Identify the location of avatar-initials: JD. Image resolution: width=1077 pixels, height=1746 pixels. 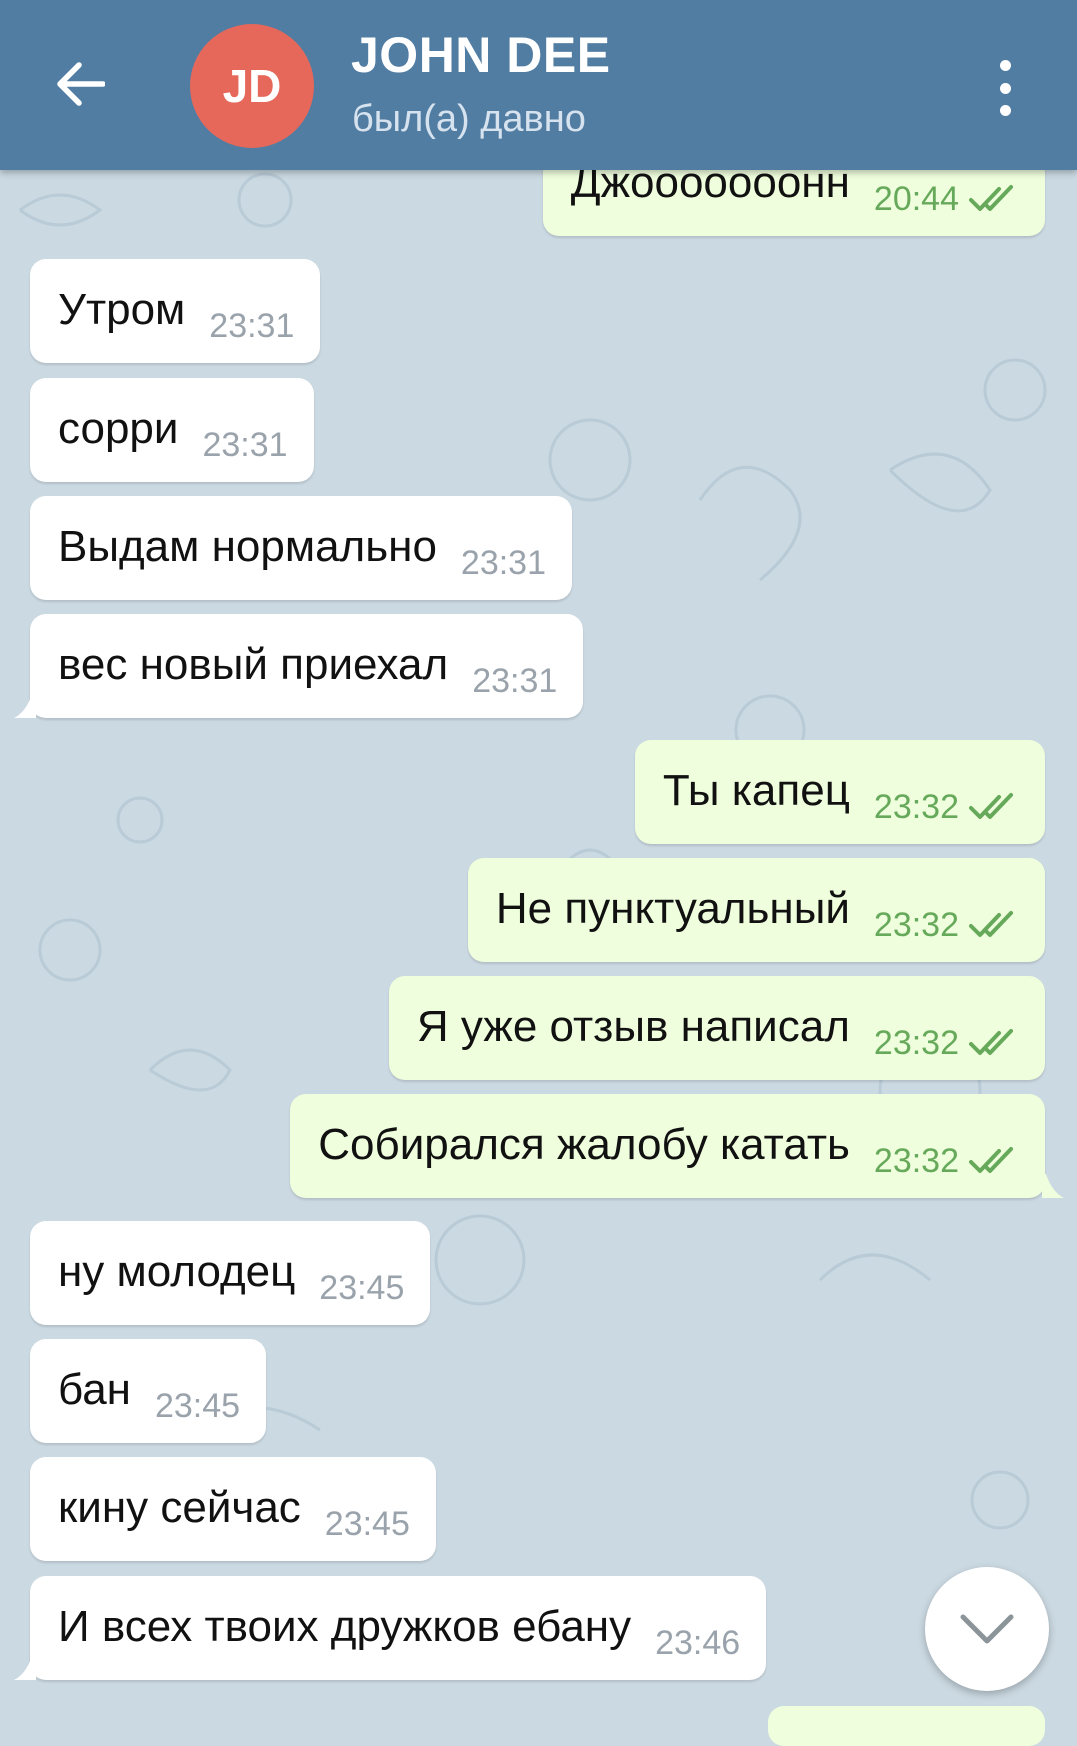
(252, 86).